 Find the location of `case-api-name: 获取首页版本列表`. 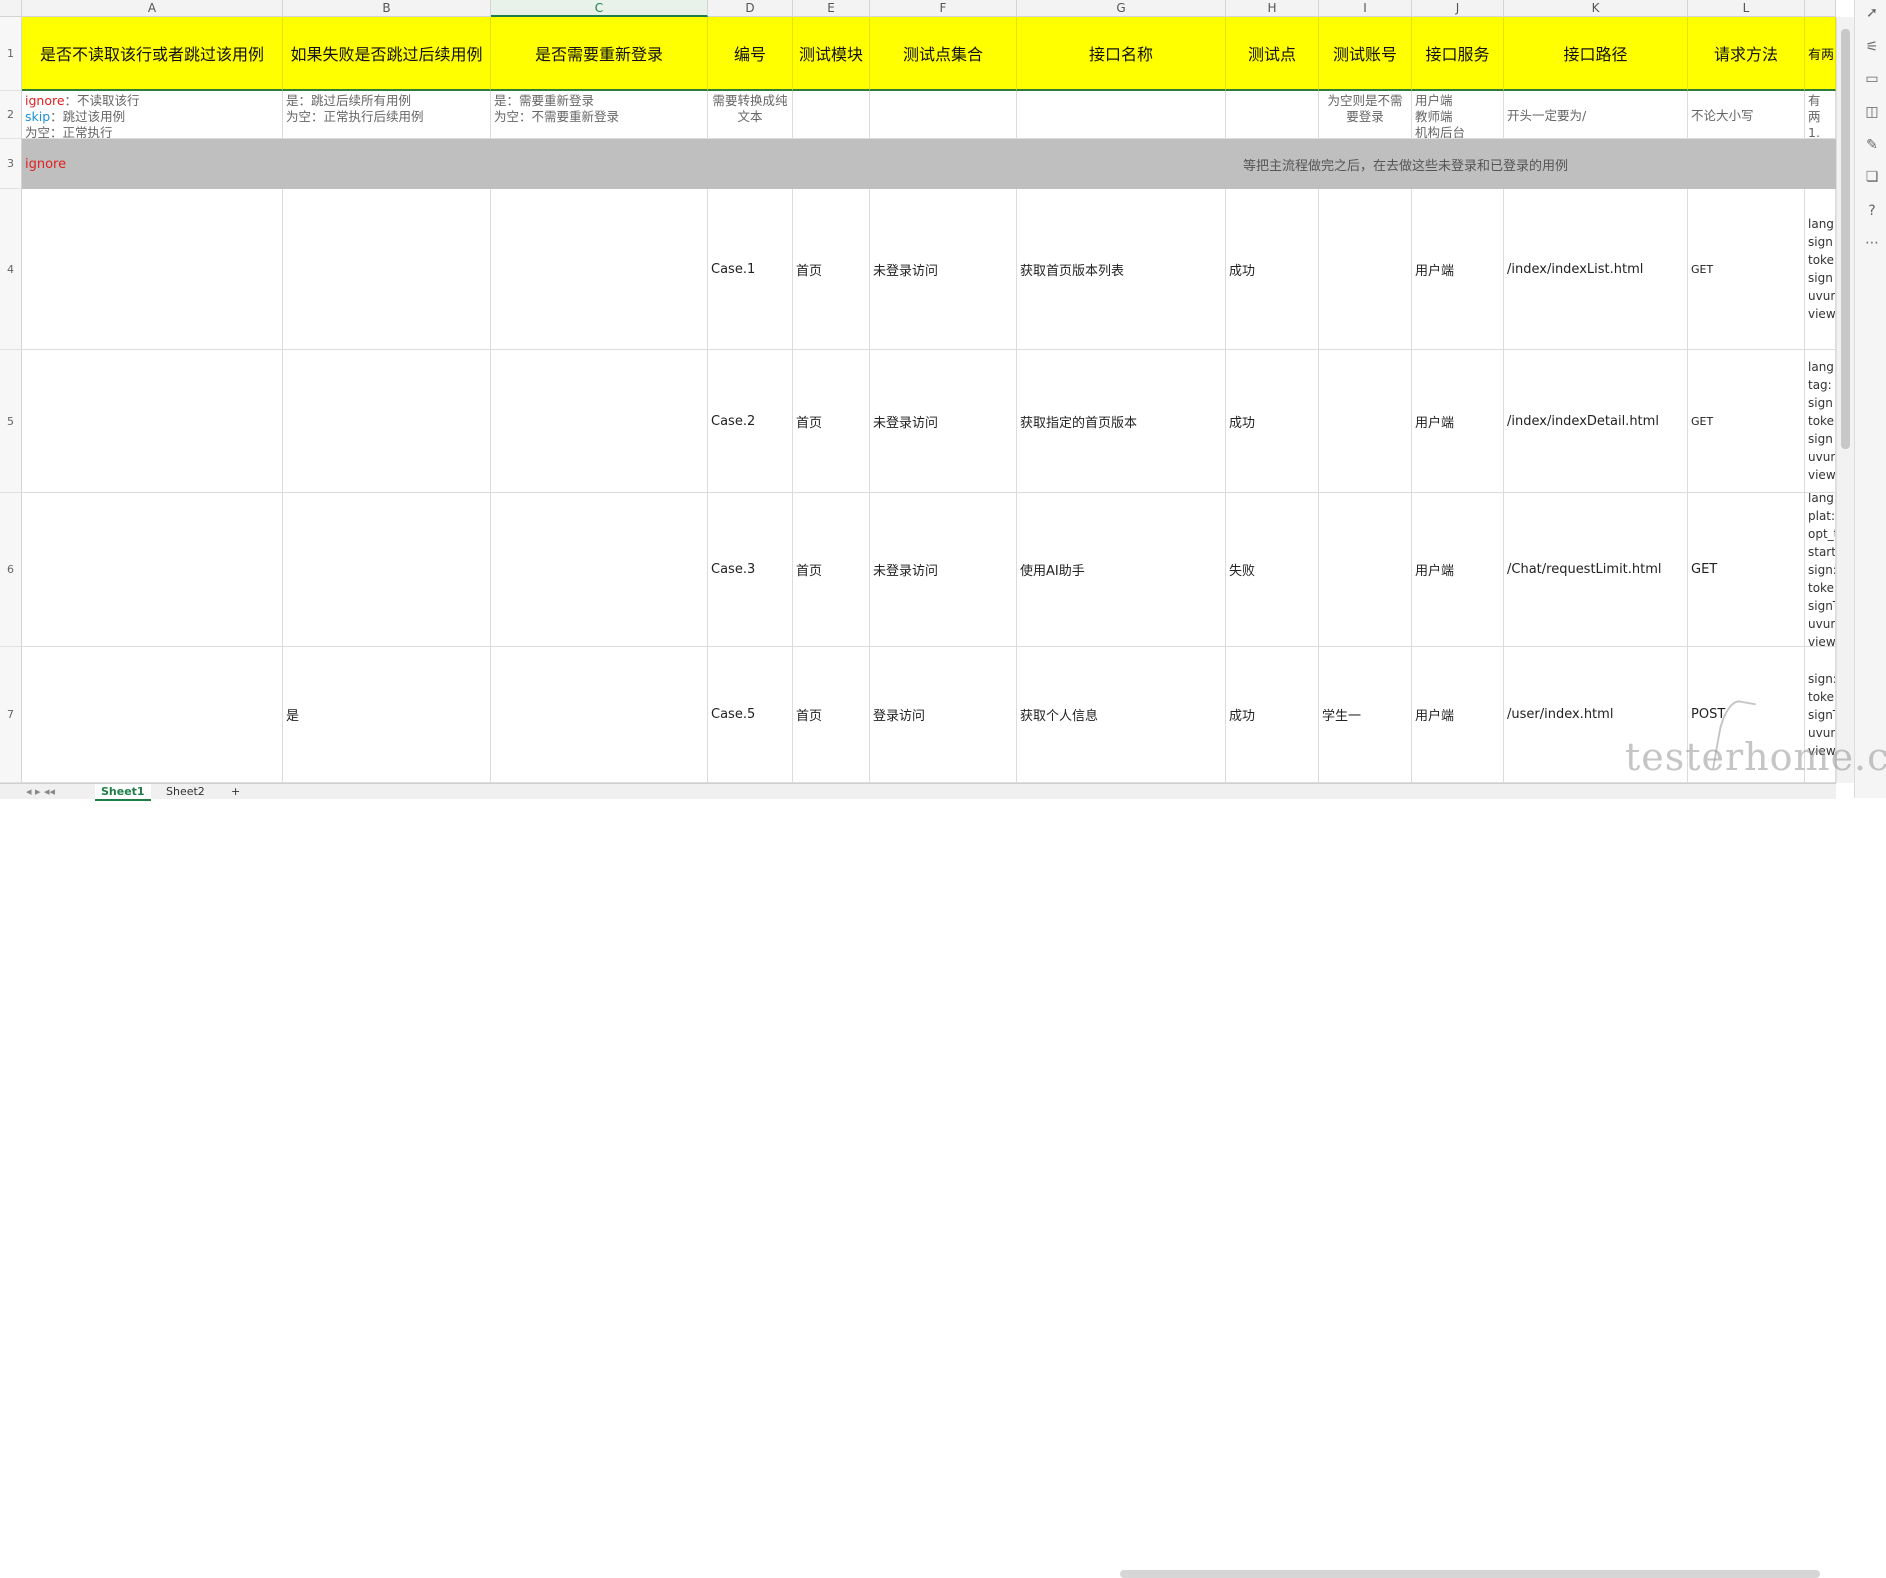

case-api-name: 获取首页版本列表 is located at coordinates (1121, 269).